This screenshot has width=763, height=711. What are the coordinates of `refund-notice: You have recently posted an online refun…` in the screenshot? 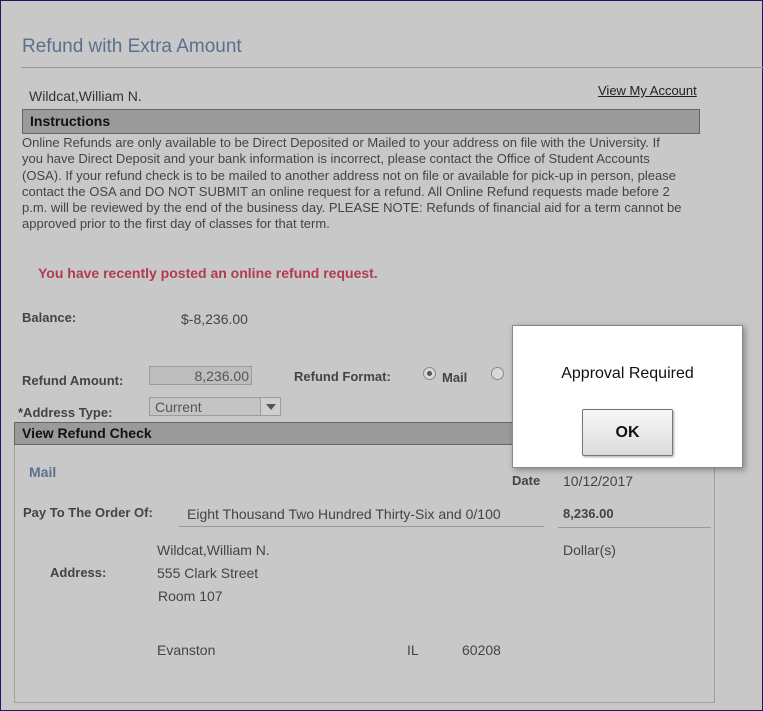 It's located at (208, 273).